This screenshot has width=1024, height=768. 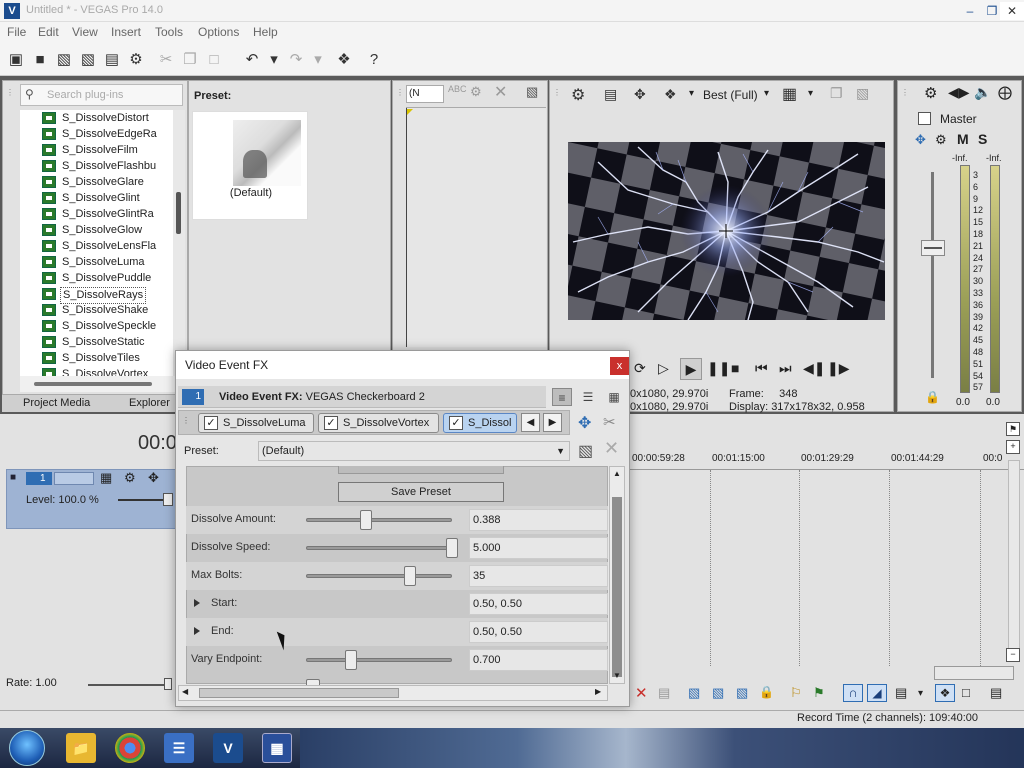 What do you see at coordinates (400, 92) in the screenshot?
I see `panel-grip-icon: ⋮` at bounding box center [400, 92].